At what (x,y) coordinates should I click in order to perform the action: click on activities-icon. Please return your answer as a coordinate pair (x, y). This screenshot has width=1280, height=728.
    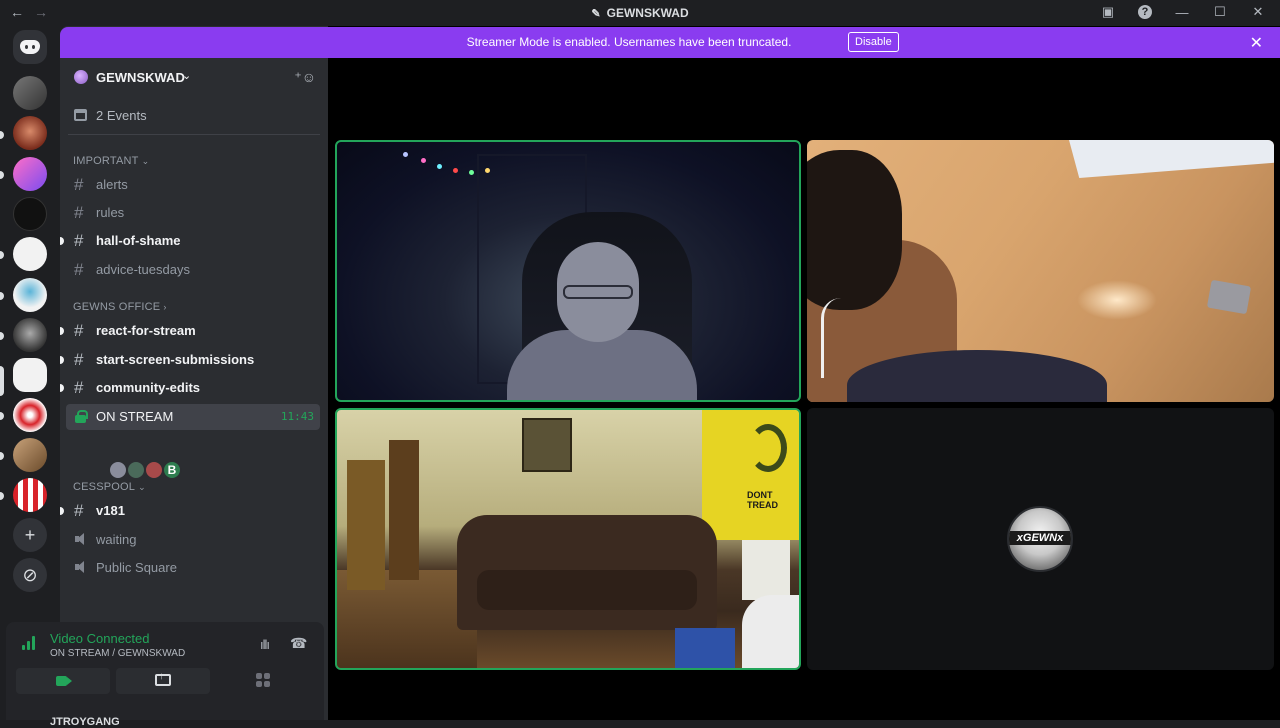
    Looking at the image, I should click on (263, 680).